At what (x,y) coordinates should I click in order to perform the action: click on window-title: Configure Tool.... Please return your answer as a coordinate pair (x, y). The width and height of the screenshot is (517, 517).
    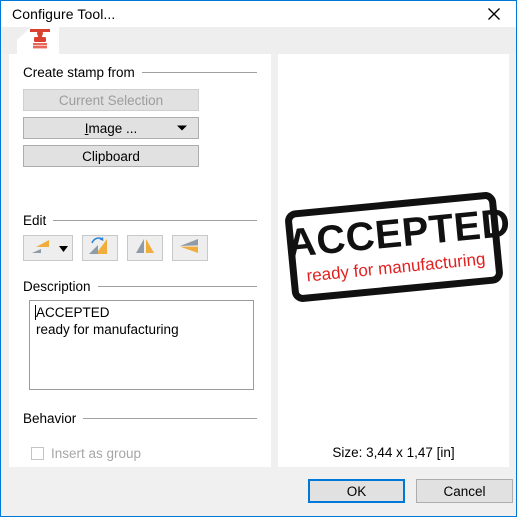
    Looking at the image, I should click on (64, 14).